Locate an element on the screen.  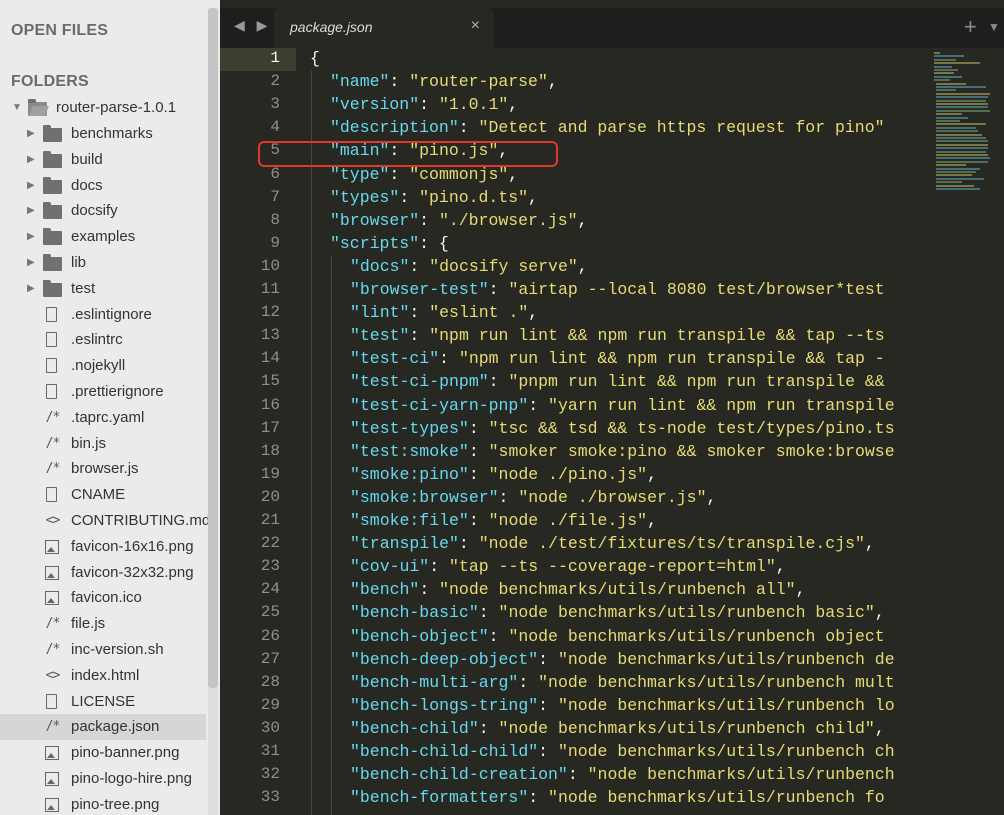
folder-item: ▶ docs is located at coordinates (103, 186).